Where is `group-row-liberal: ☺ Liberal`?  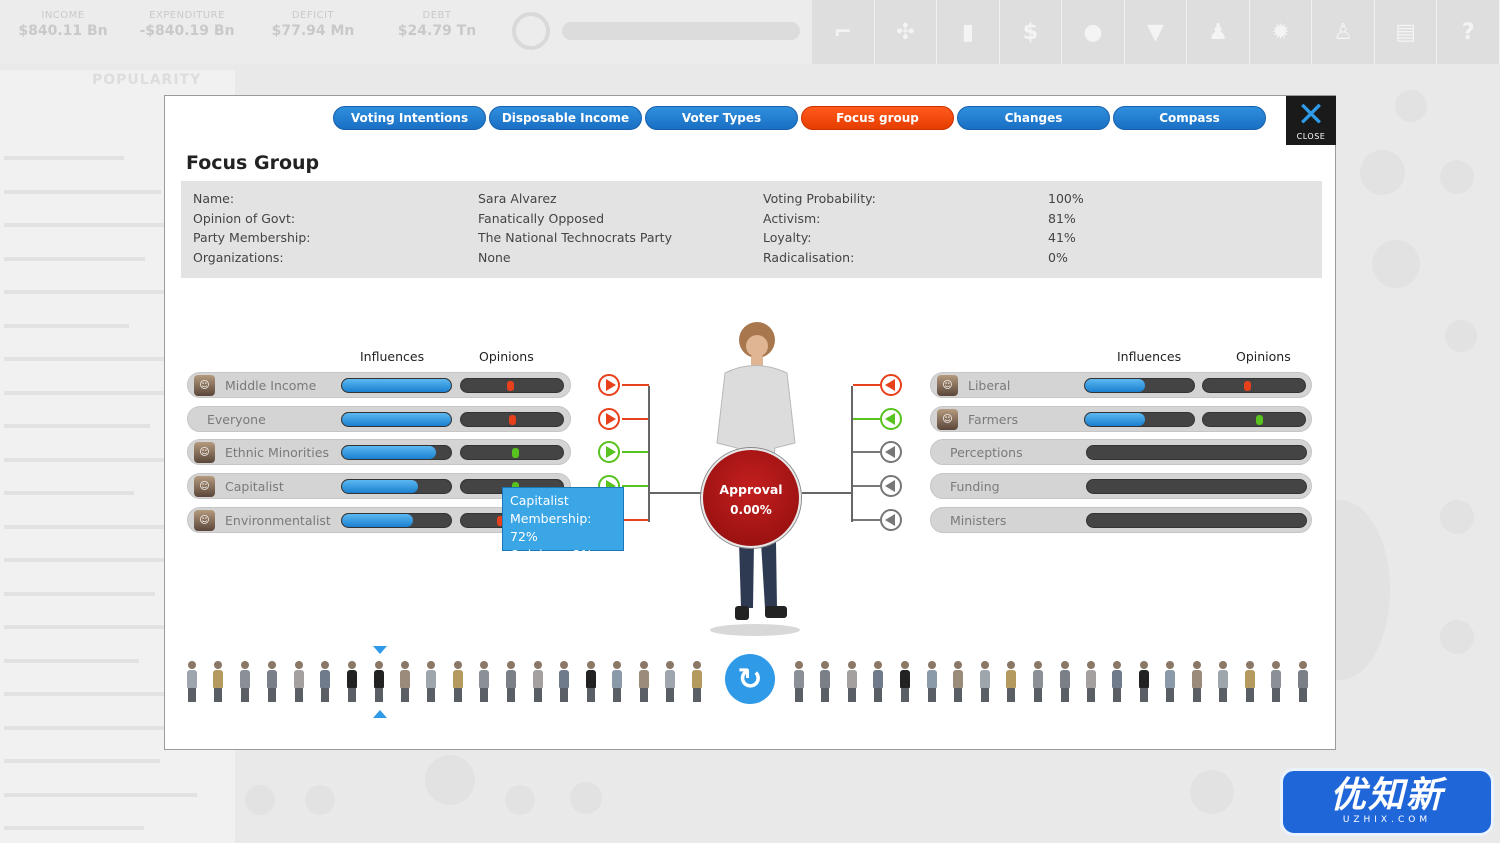 group-row-liberal: ☺ Liberal is located at coordinates (1121, 385).